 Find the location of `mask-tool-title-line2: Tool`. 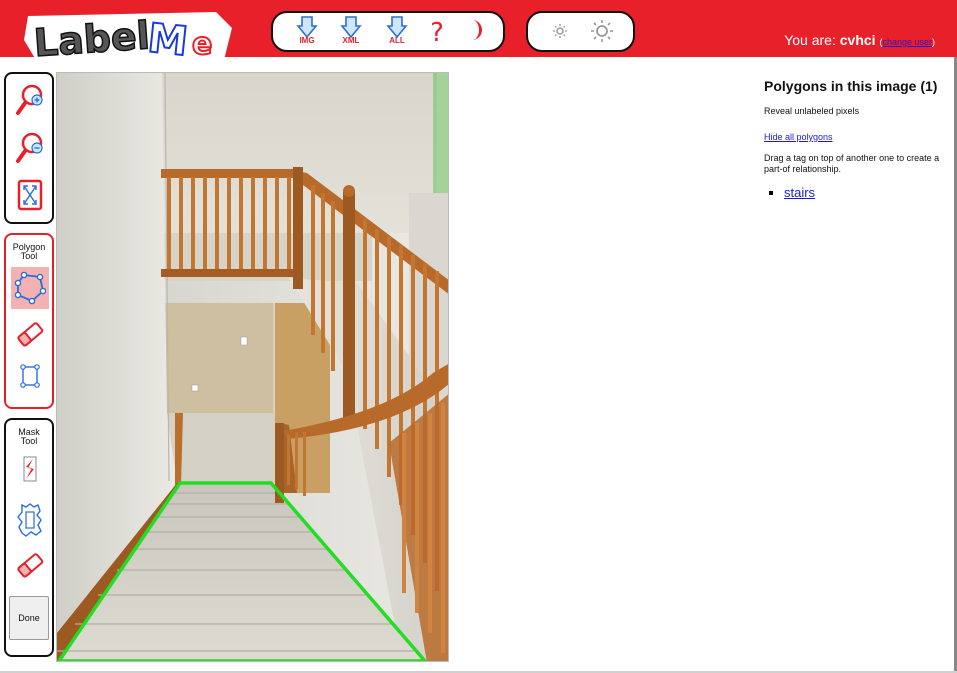

mask-tool-title-line2: Tool is located at coordinates (29, 441).